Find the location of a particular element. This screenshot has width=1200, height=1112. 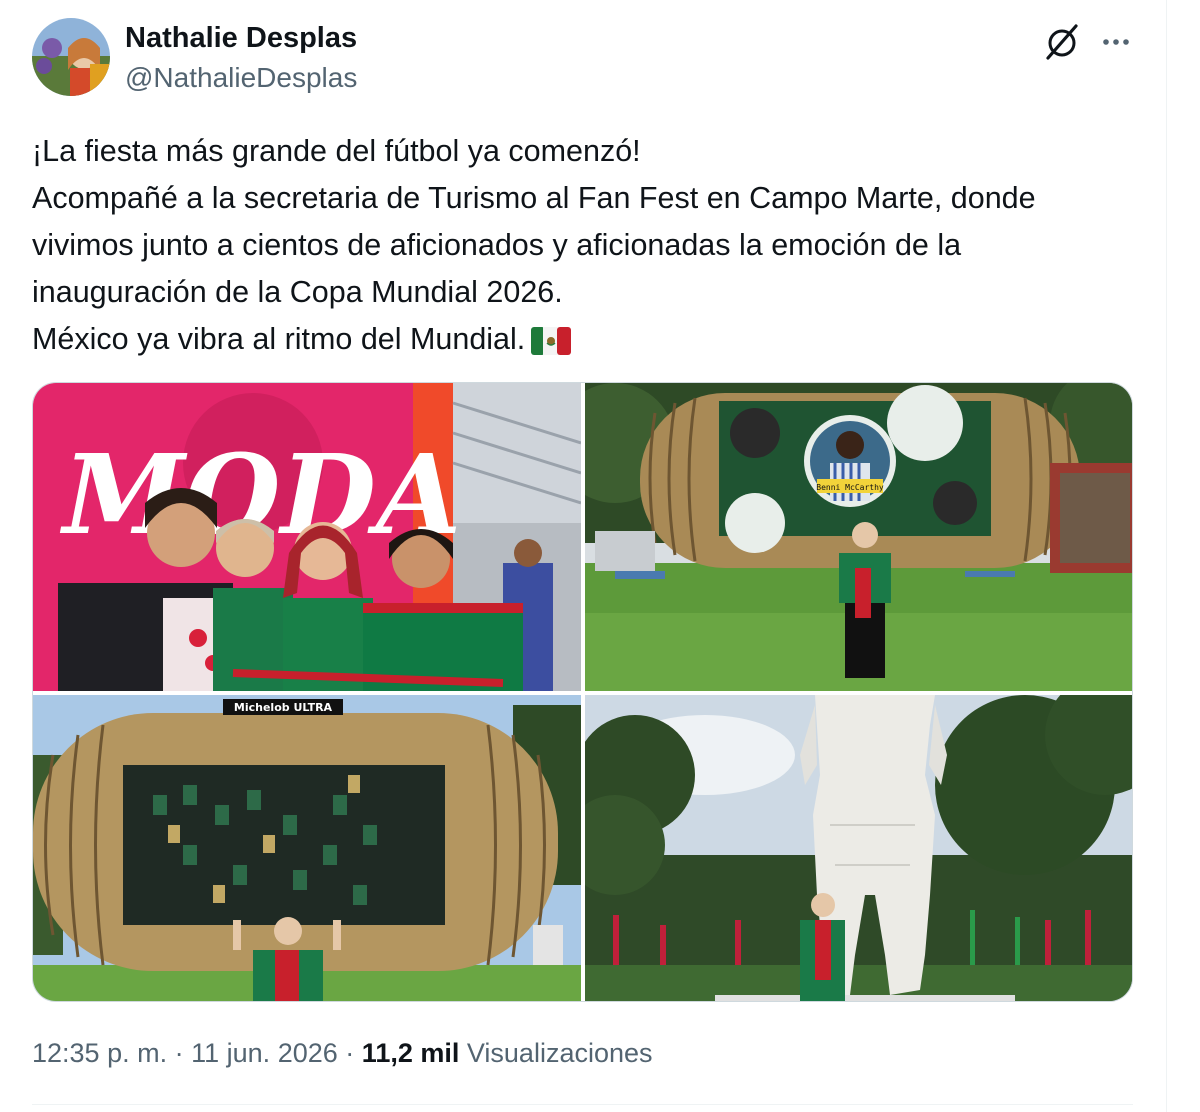

views-label: Visualizaciones is located at coordinates (559, 1053).